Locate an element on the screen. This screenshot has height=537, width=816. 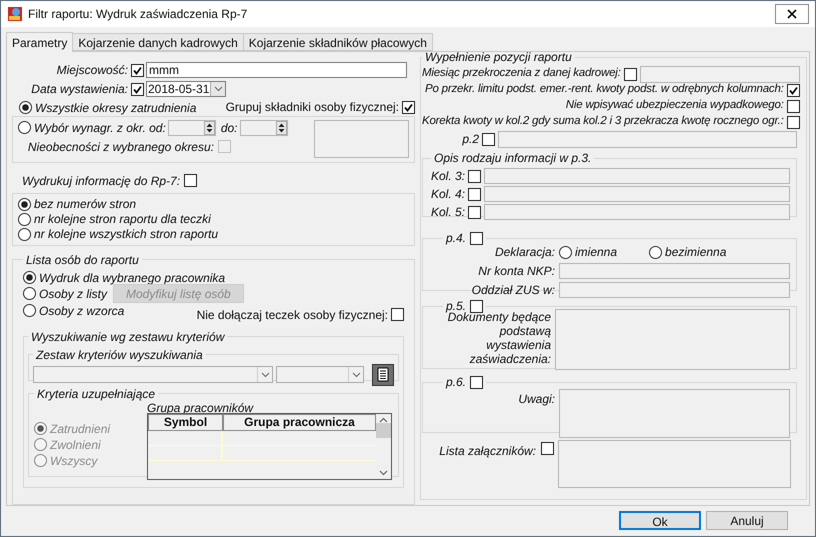
document-button is located at coordinates (383, 375).